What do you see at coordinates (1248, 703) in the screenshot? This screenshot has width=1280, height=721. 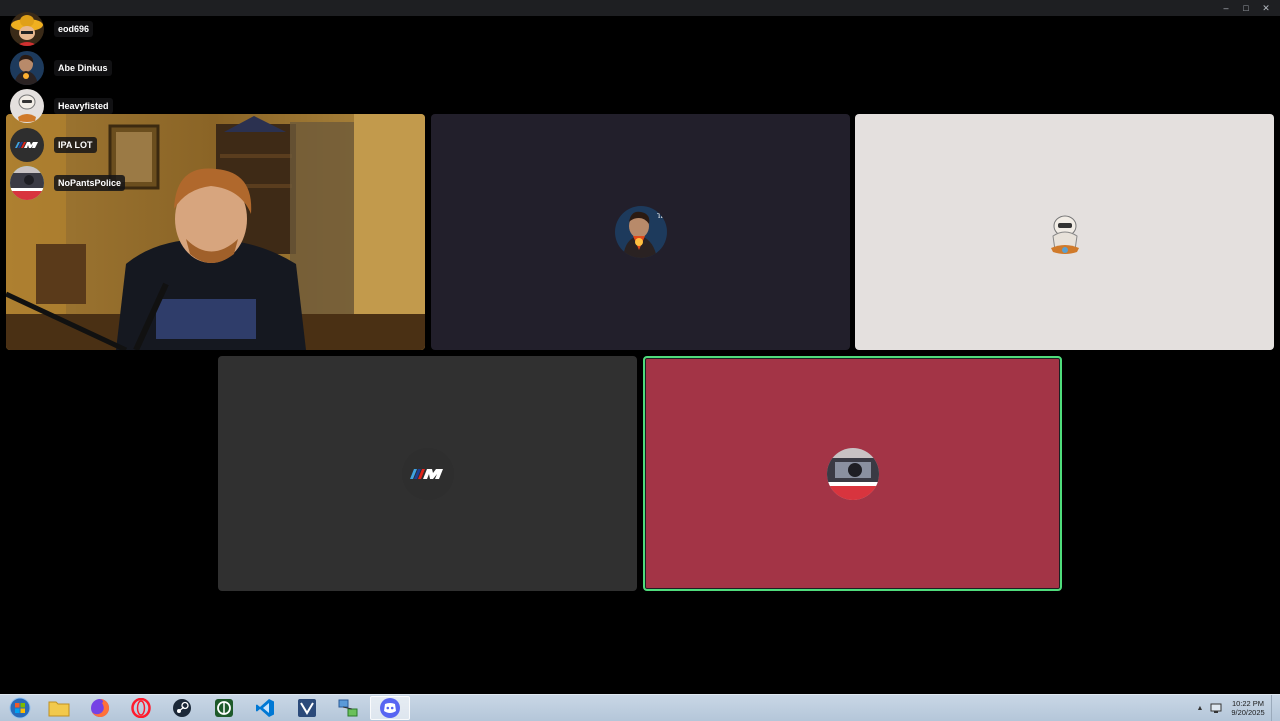 I see `clock-time: 10:22 PM` at bounding box center [1248, 703].